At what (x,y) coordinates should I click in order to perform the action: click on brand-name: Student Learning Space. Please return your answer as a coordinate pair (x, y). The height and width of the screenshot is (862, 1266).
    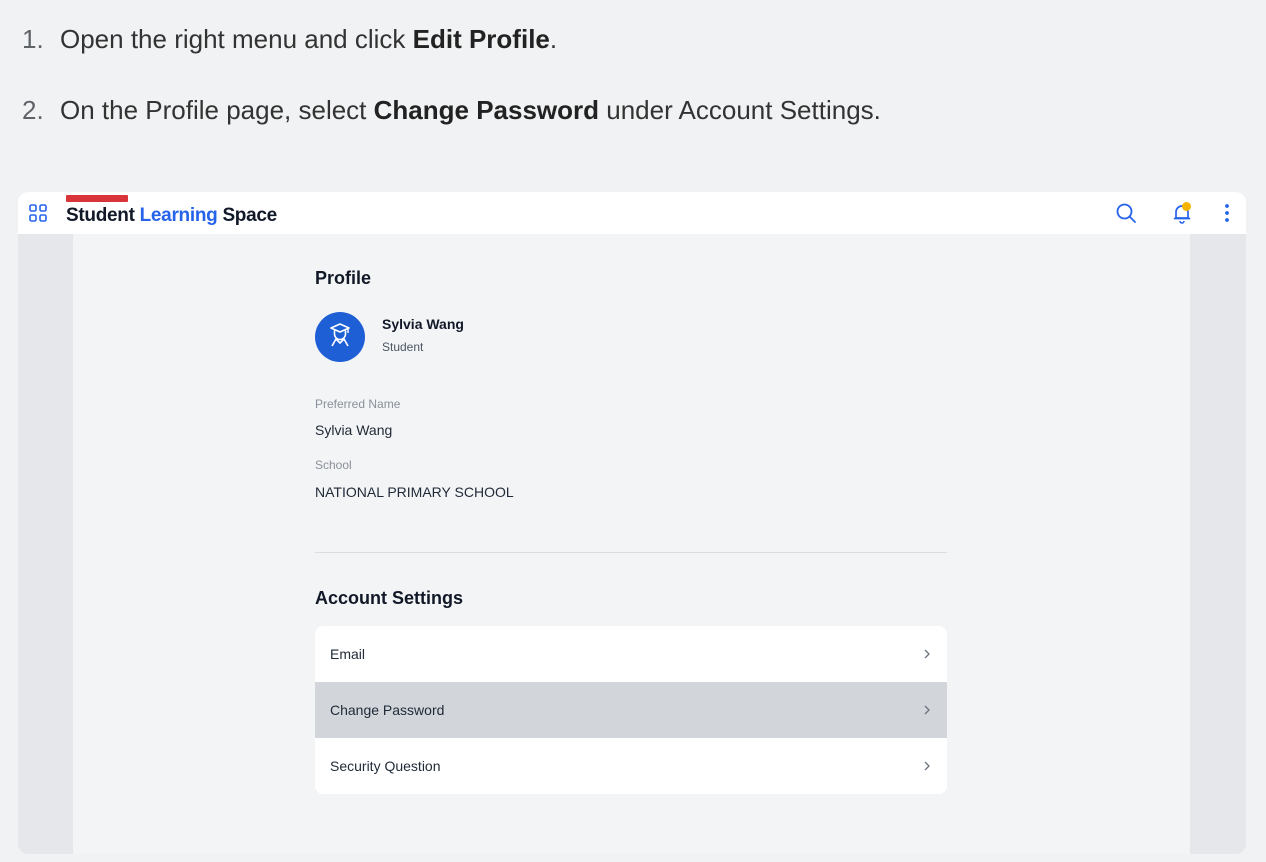
    Looking at the image, I should click on (171, 215).